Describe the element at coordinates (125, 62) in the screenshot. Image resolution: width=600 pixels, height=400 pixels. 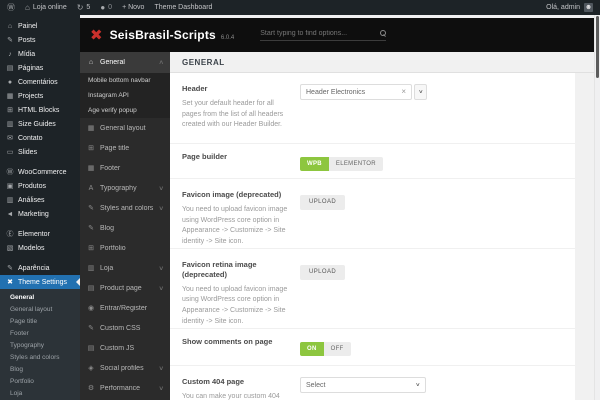
I see `panel-nav-general: ⌂ General ∧` at that location.